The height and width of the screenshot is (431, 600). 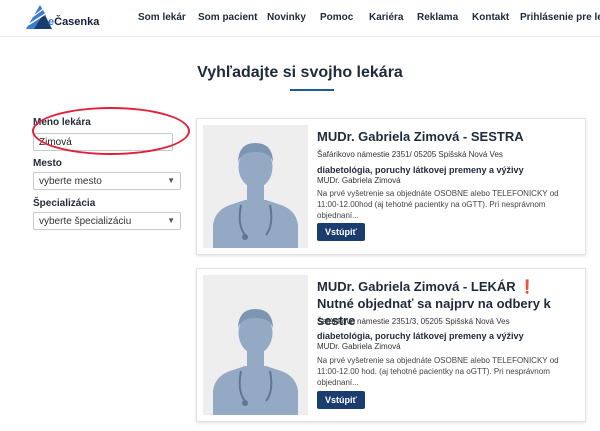 I want to click on specialization-label: Špecializácia, so click(x=64, y=203).